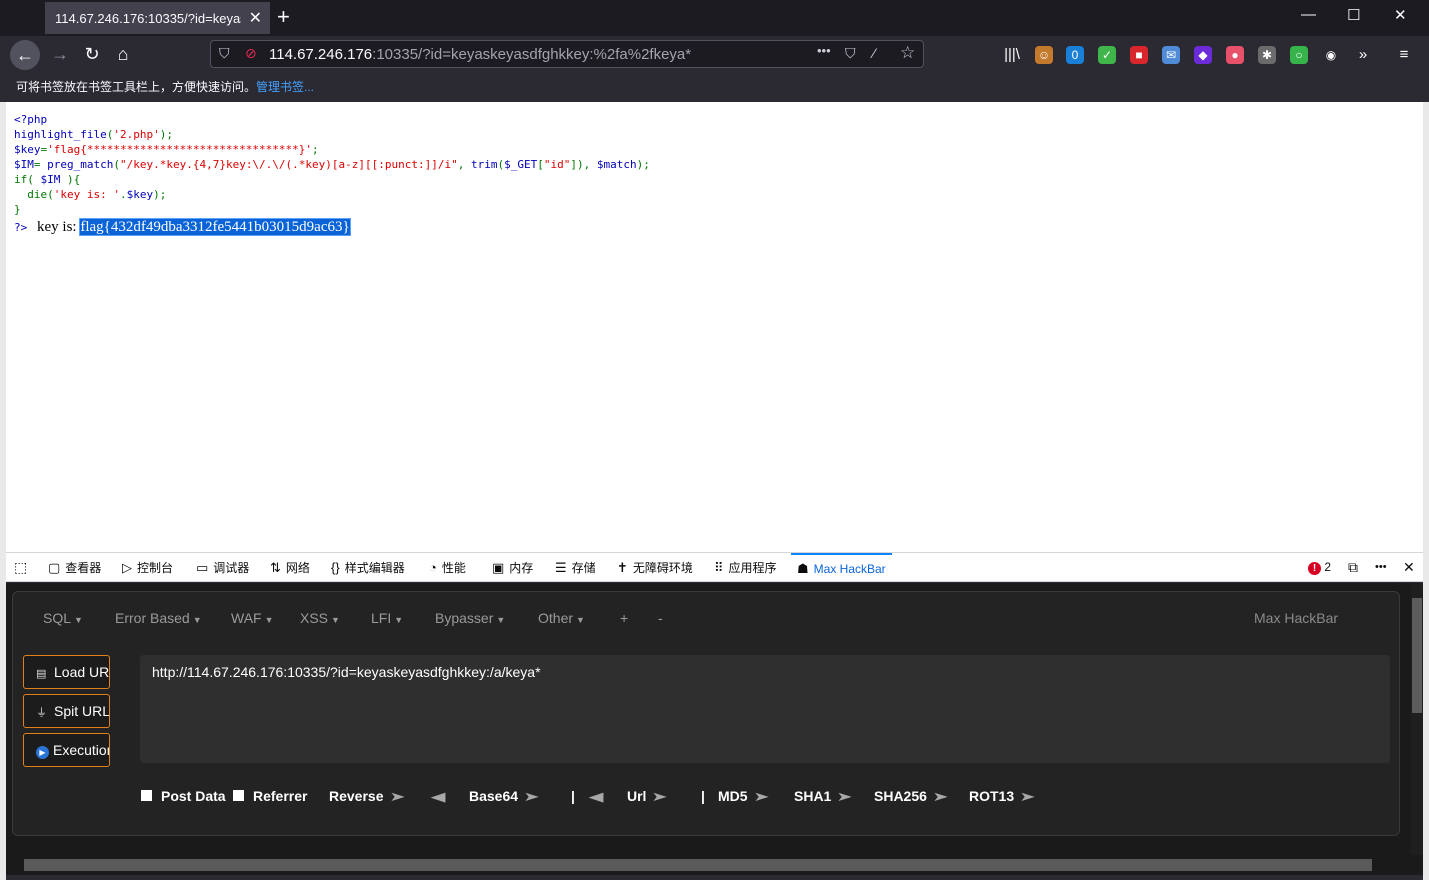 The width and height of the screenshot is (1429, 880). Describe the element at coordinates (745, 567) in the screenshot. I see `tab-application: ⠿ 应用程序` at that location.